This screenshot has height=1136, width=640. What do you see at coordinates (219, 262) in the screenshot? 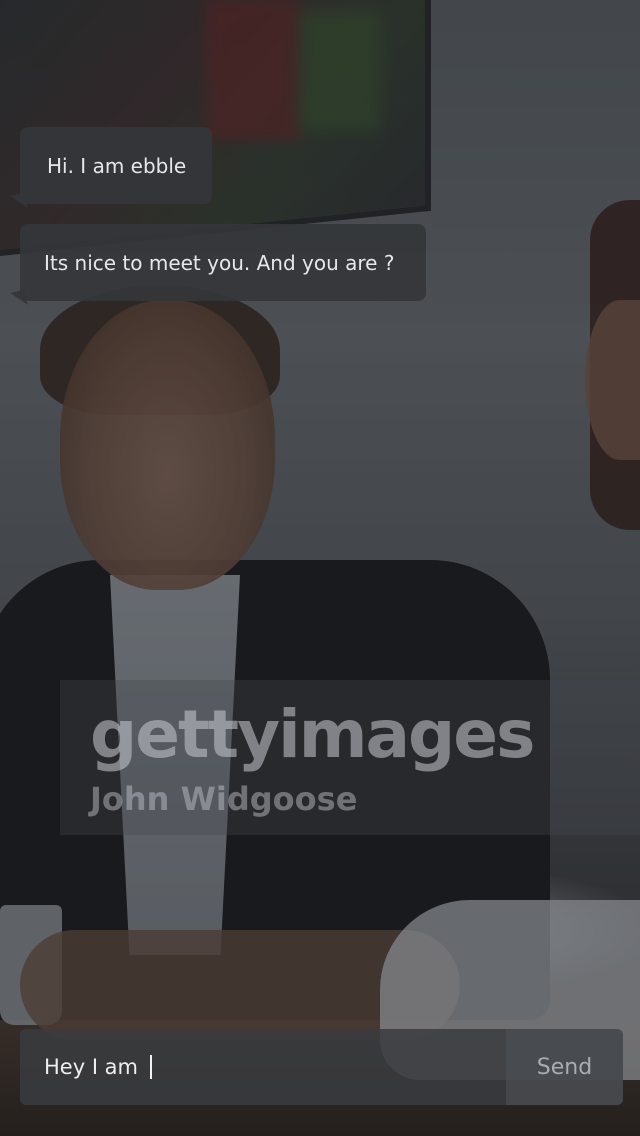
I see `message-text: Its nice to meet you. And you are ?` at bounding box center [219, 262].